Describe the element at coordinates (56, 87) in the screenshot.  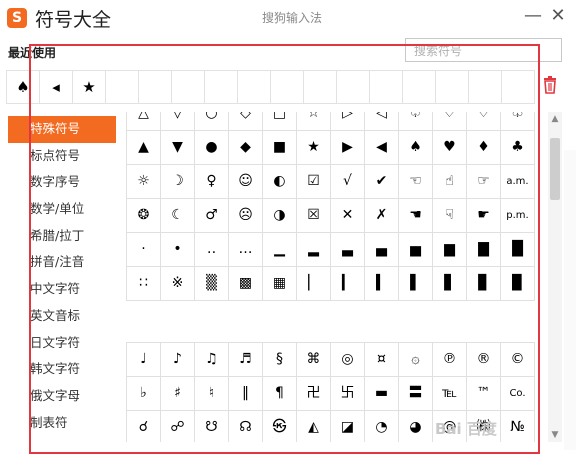
I see `recent-symbol-cell: ◂` at that location.